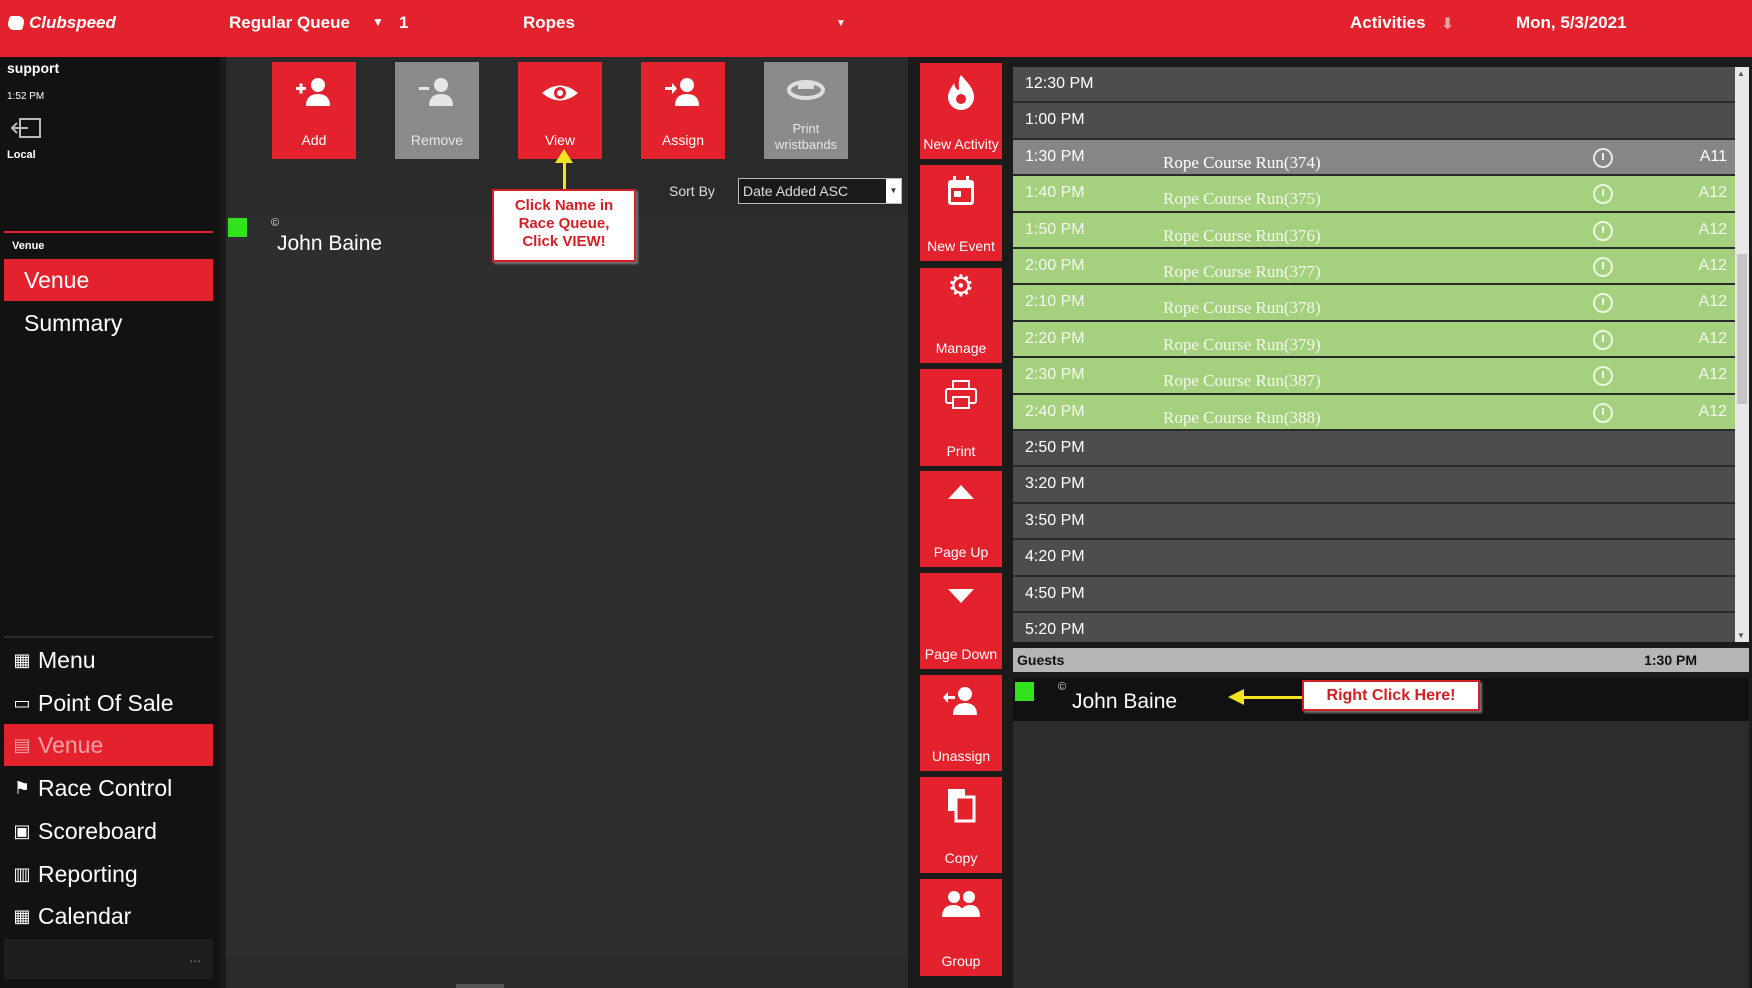 The width and height of the screenshot is (1752, 988). I want to click on schedule-time: 2:30 PM, so click(1055, 375).